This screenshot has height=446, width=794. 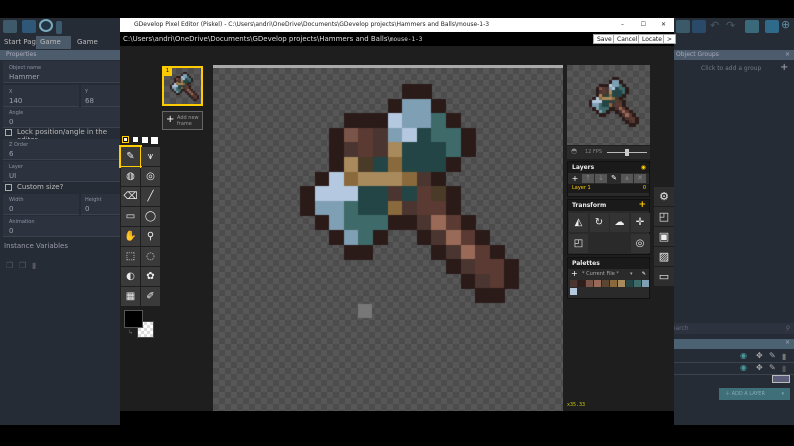 I want to click on delete-icon: ▮, so click(x=34, y=265).